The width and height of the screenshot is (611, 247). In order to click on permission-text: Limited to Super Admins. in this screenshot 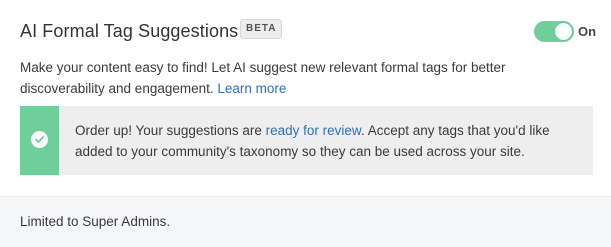, I will do `click(95, 221)`.